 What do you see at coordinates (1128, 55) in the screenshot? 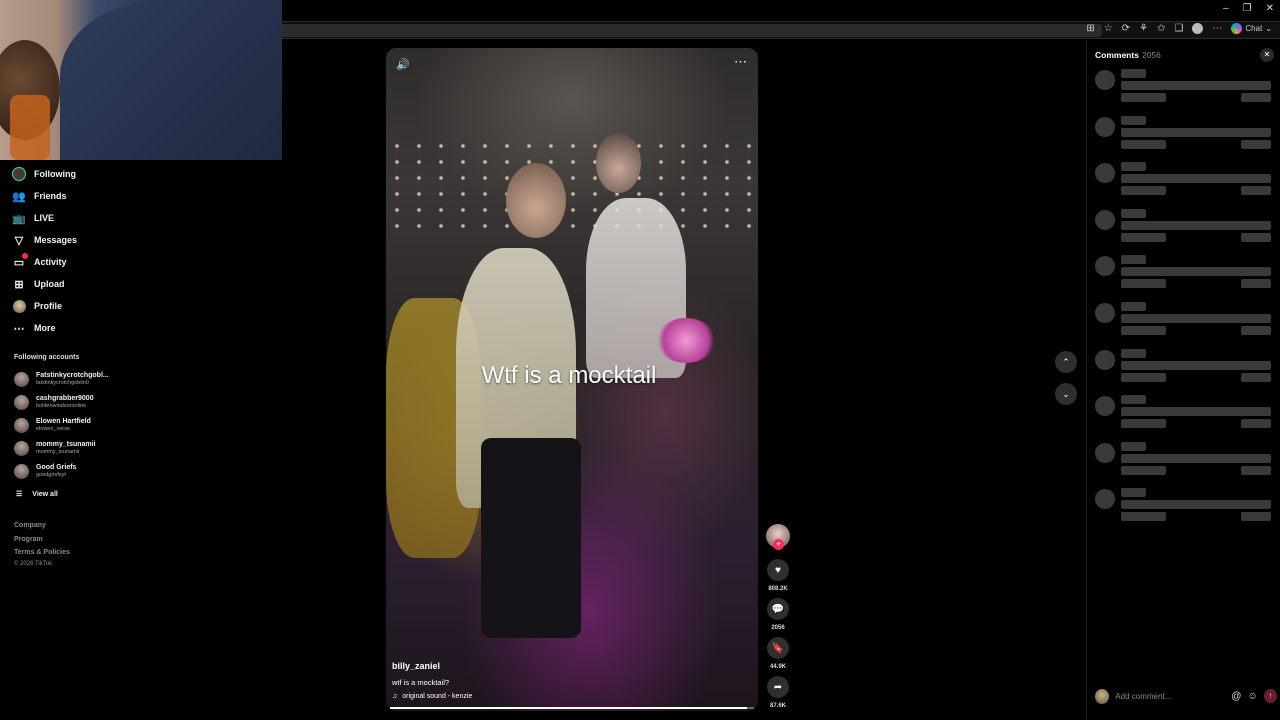
I see `comments-header: Comments 2056` at bounding box center [1128, 55].